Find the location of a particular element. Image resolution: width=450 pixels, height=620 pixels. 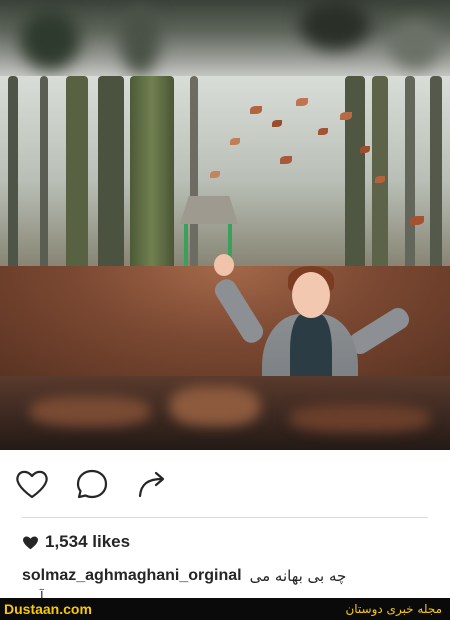

post-actions is located at coordinates (225, 484).